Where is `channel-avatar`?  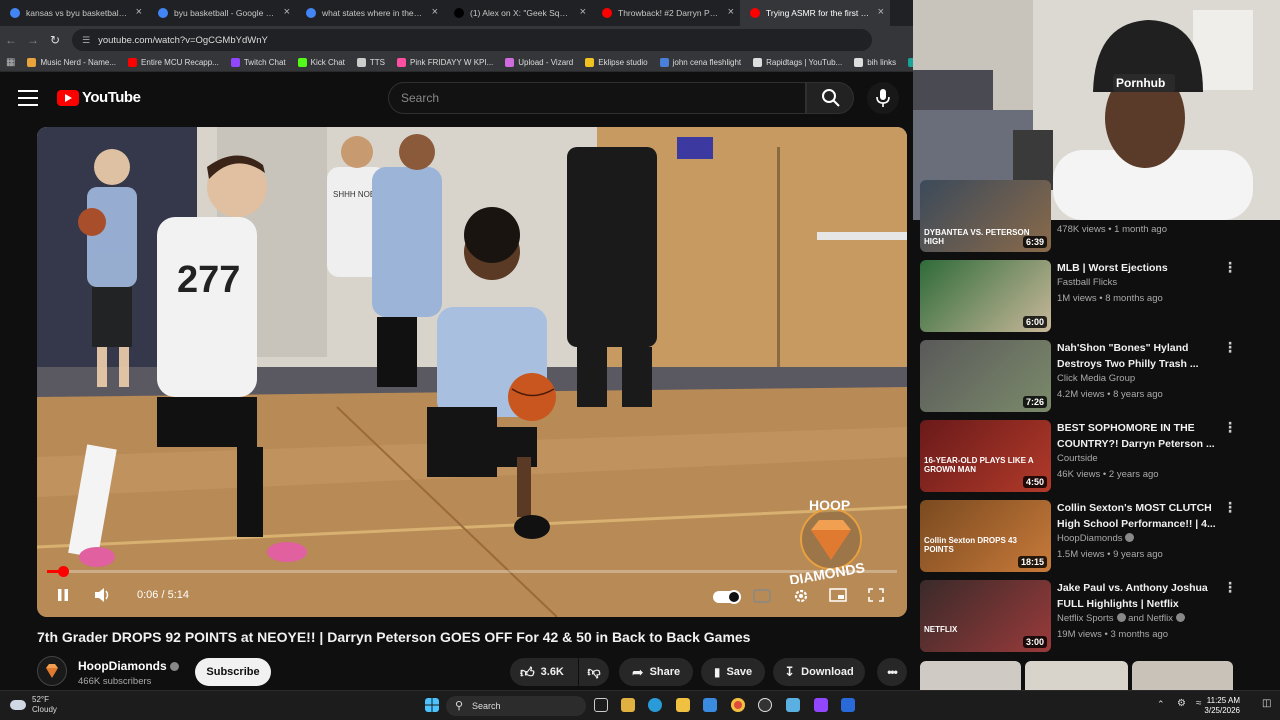 channel-avatar is located at coordinates (52, 671).